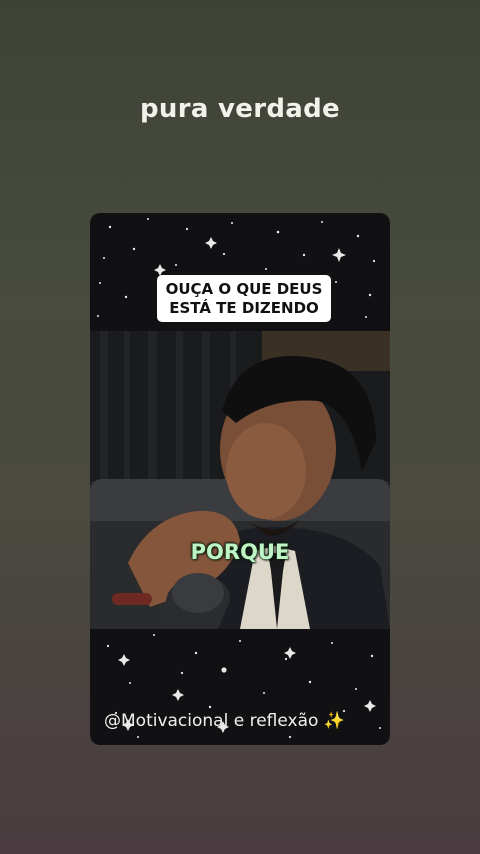 The height and width of the screenshot is (854, 480). I want to click on sparkles-icon: ✨, so click(334, 721).